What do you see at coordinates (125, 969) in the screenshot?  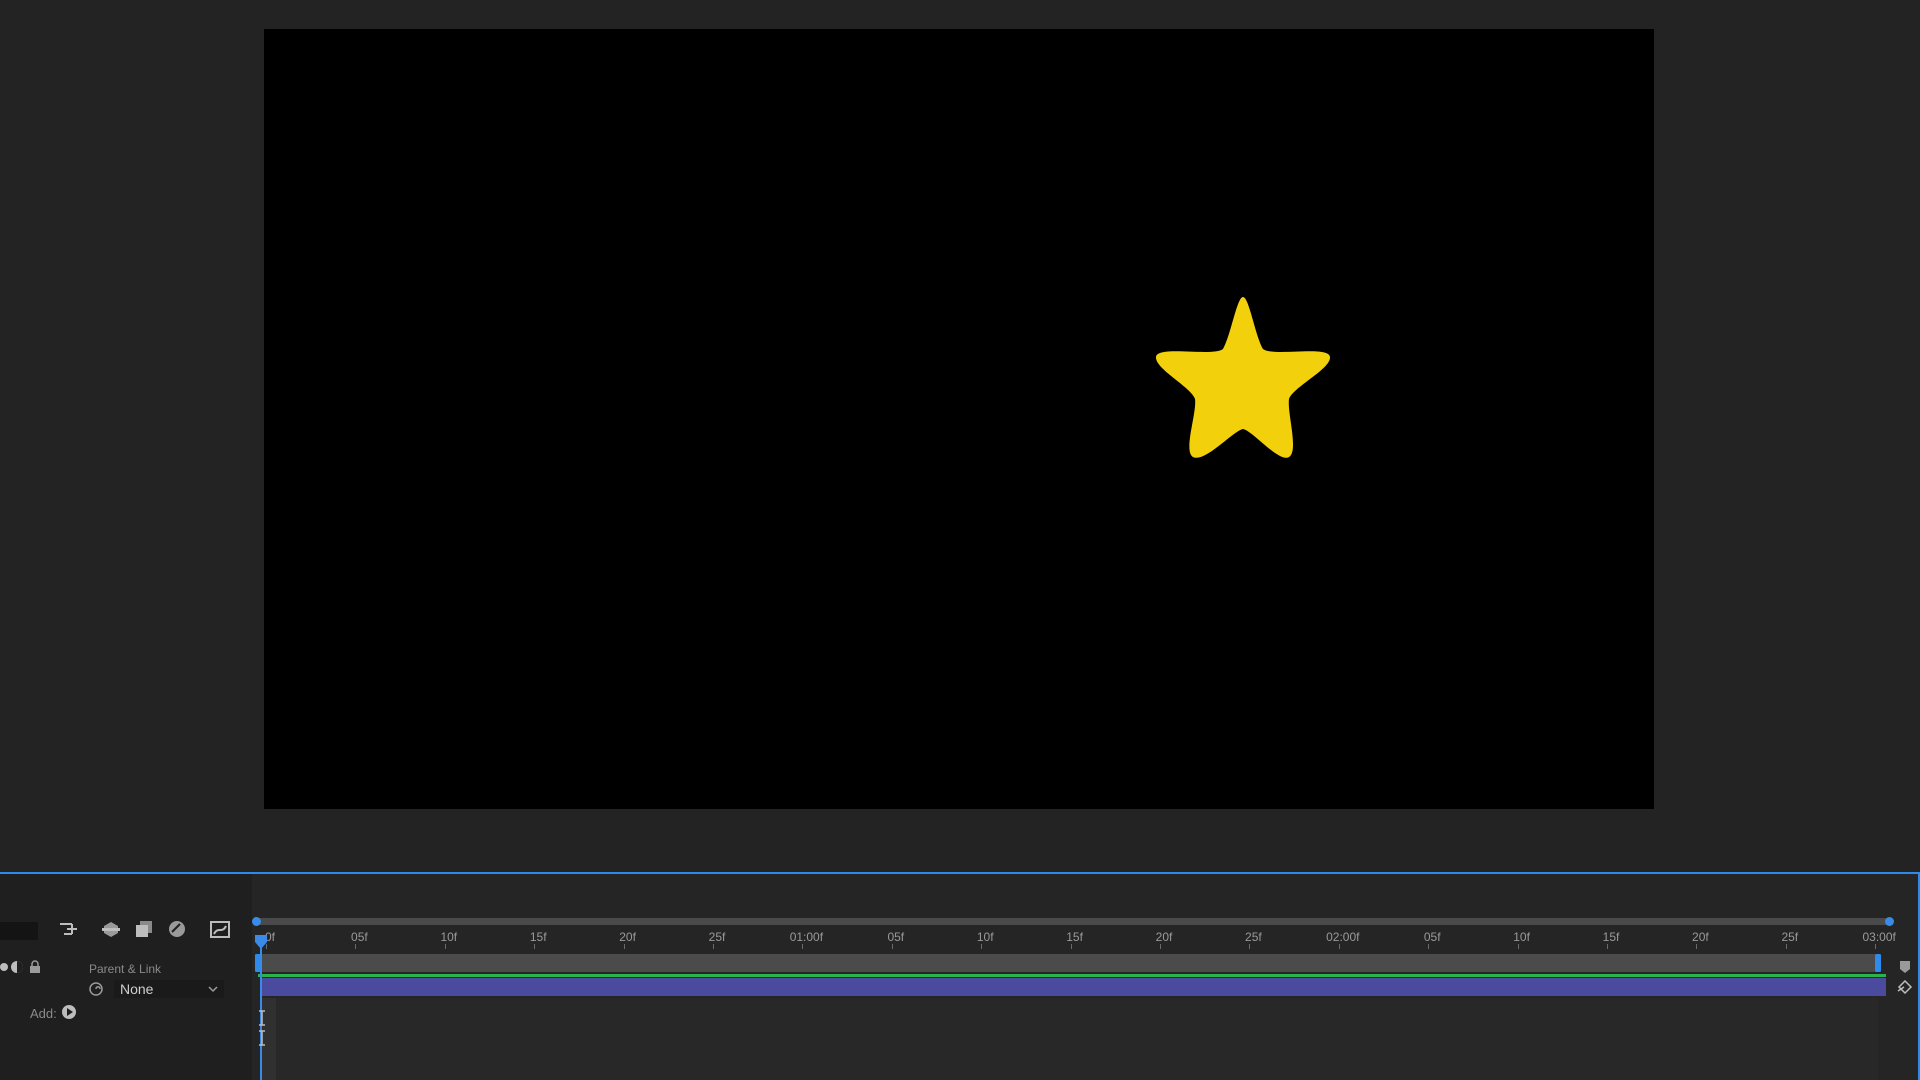 I see `parent-link-label: Parent & Link` at bounding box center [125, 969].